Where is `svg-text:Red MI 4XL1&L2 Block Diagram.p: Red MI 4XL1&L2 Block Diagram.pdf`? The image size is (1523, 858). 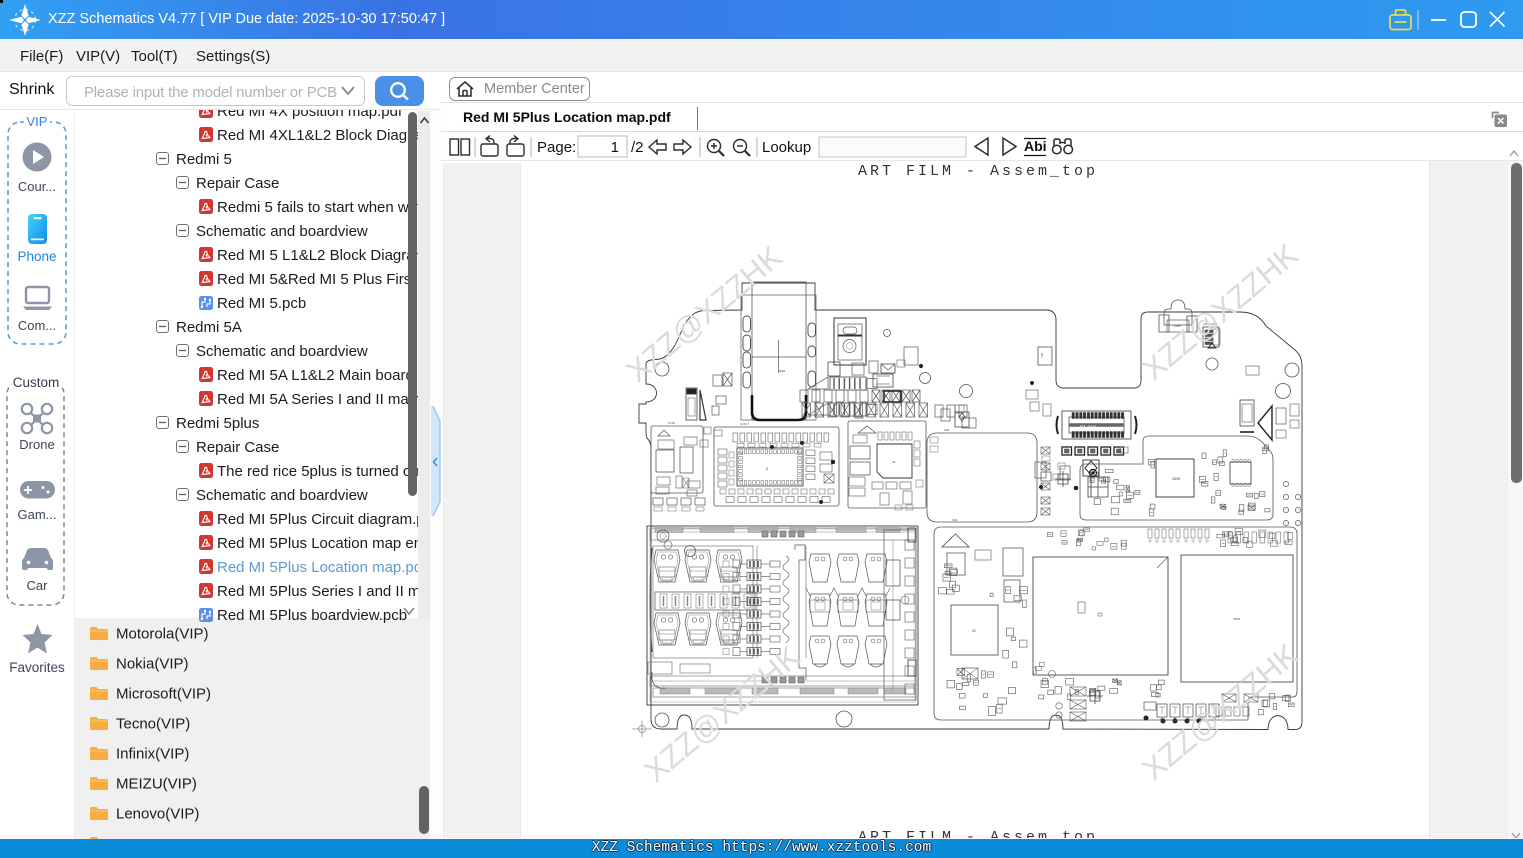
svg-text:Red MI 4XL1&L2 Block Diagram.p: Red MI 4XL1&L2 Block Diagram.pdf is located at coordinates (317, 135).